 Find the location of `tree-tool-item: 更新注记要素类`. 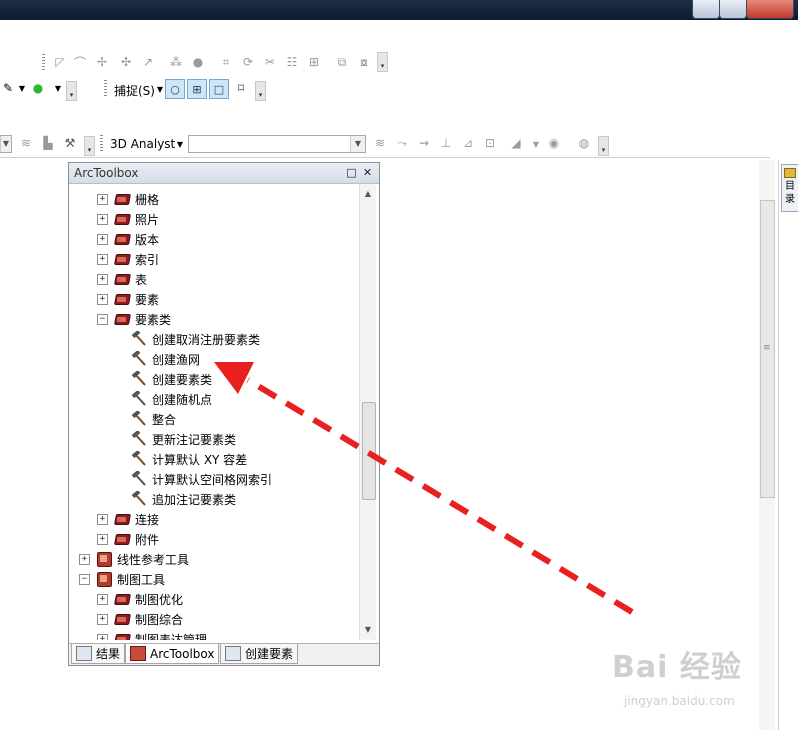

tree-tool-item: 更新注记要素类 is located at coordinates (183, 439).